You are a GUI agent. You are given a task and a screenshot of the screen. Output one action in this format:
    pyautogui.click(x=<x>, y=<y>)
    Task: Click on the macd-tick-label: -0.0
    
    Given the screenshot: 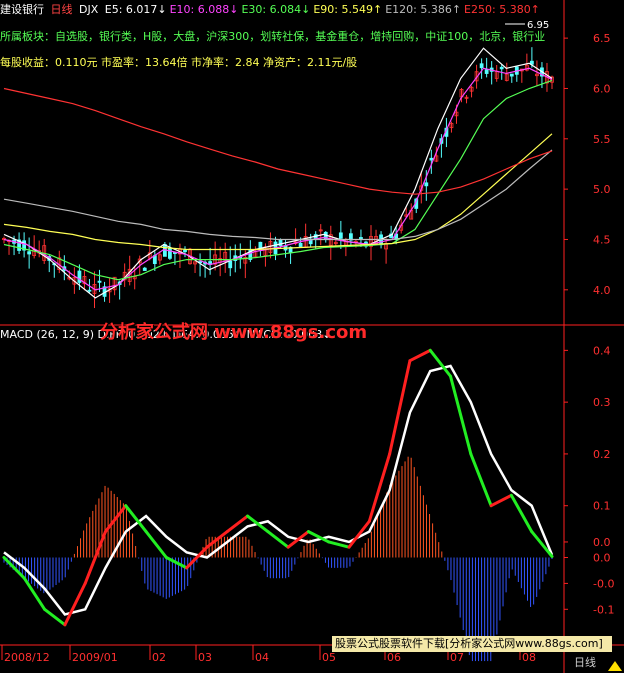 What is the action you would take?
    pyautogui.click(x=603, y=583)
    